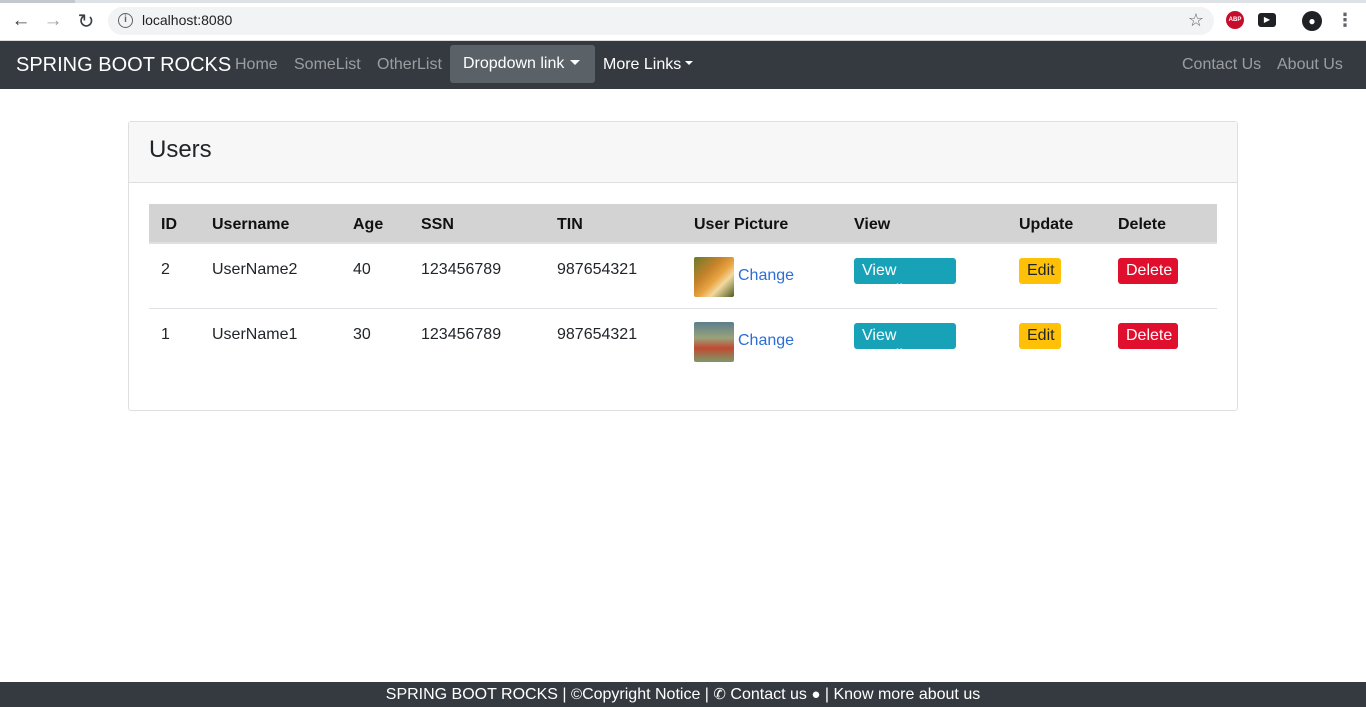  I want to click on footer-copyright: Copyright Notice, so click(641, 694).